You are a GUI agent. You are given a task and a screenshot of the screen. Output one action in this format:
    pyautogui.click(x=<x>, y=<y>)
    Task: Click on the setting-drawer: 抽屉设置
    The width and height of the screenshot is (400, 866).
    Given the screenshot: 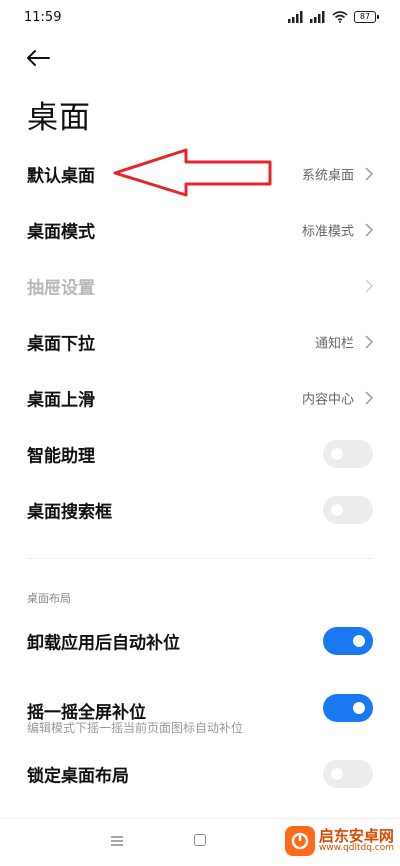 What is the action you would take?
    pyautogui.click(x=200, y=286)
    